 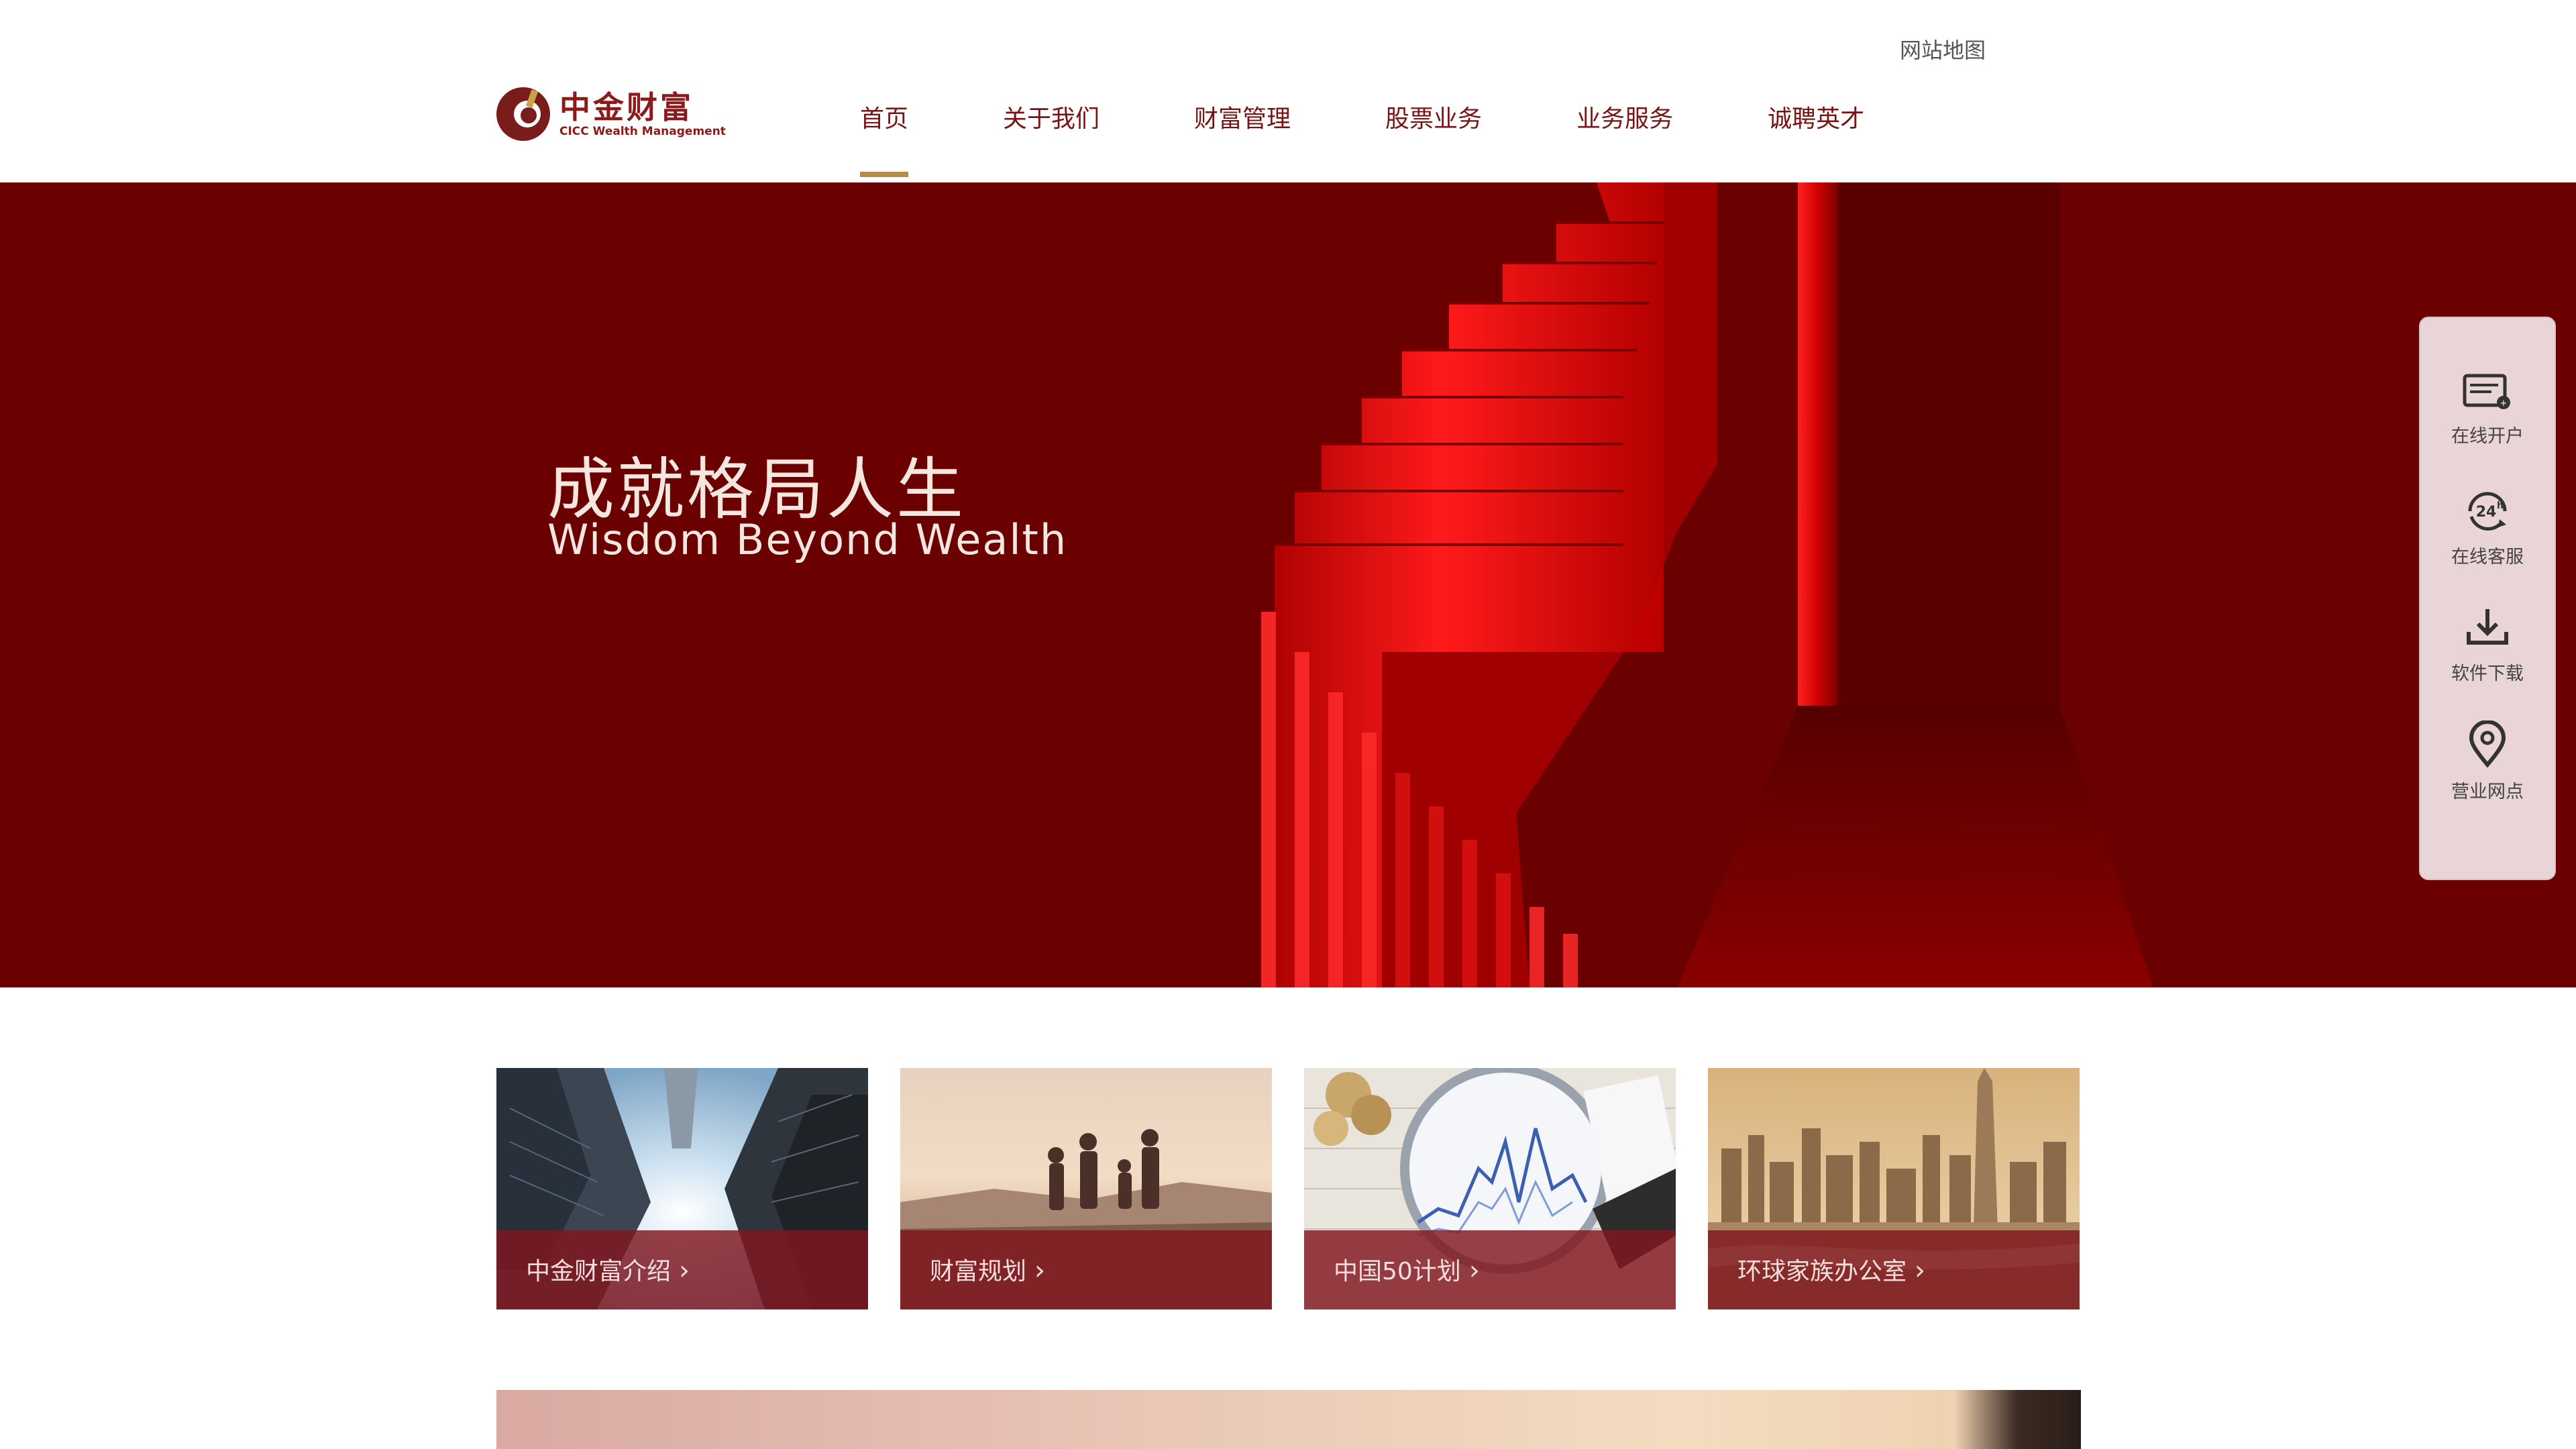 I want to click on logo-chinese-name: 中金财富, so click(x=626, y=107).